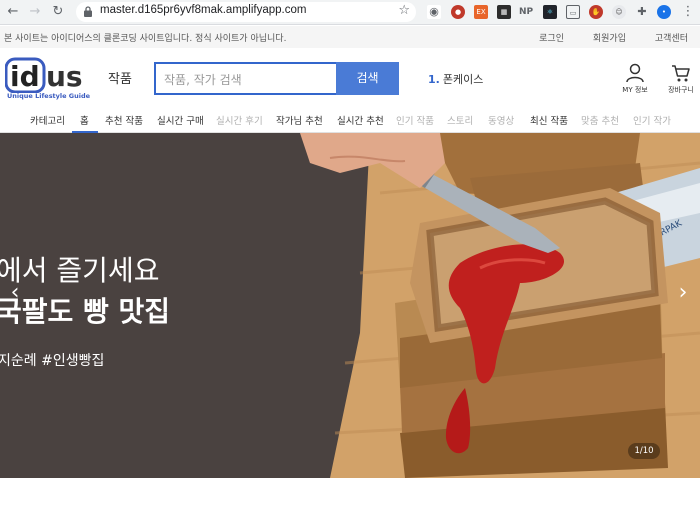 This screenshot has height=517, width=700. I want to click on profile-icon: •, so click(664, 12).